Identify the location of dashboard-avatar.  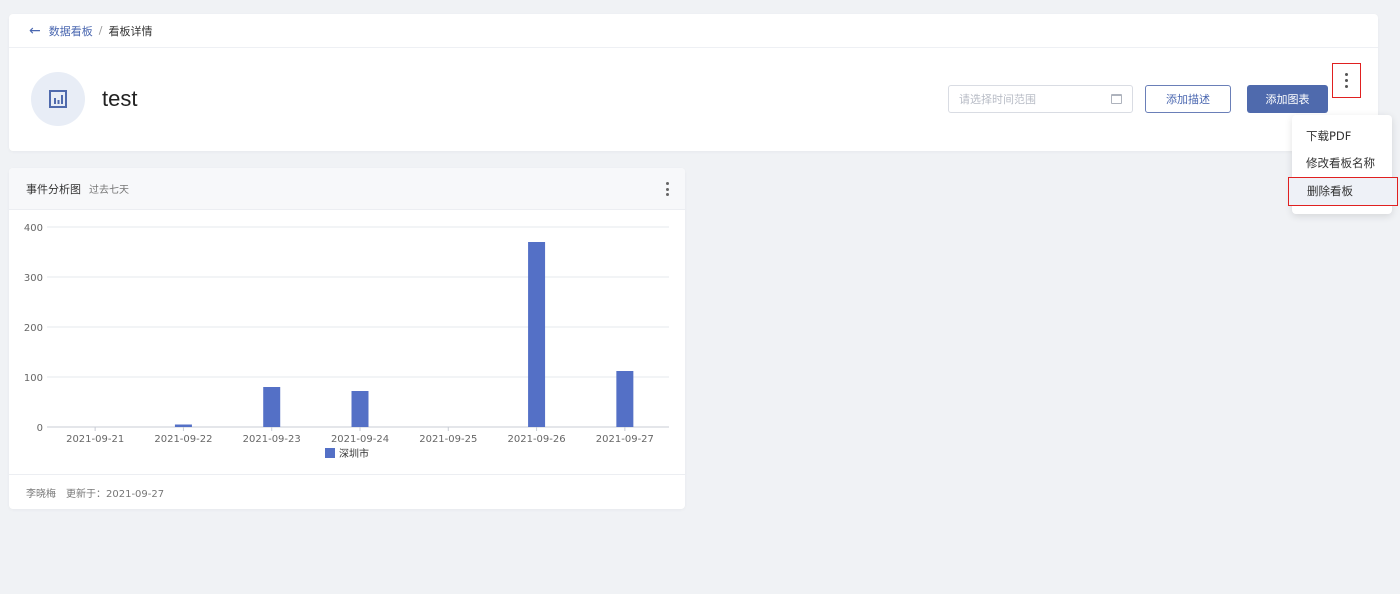
(58, 99).